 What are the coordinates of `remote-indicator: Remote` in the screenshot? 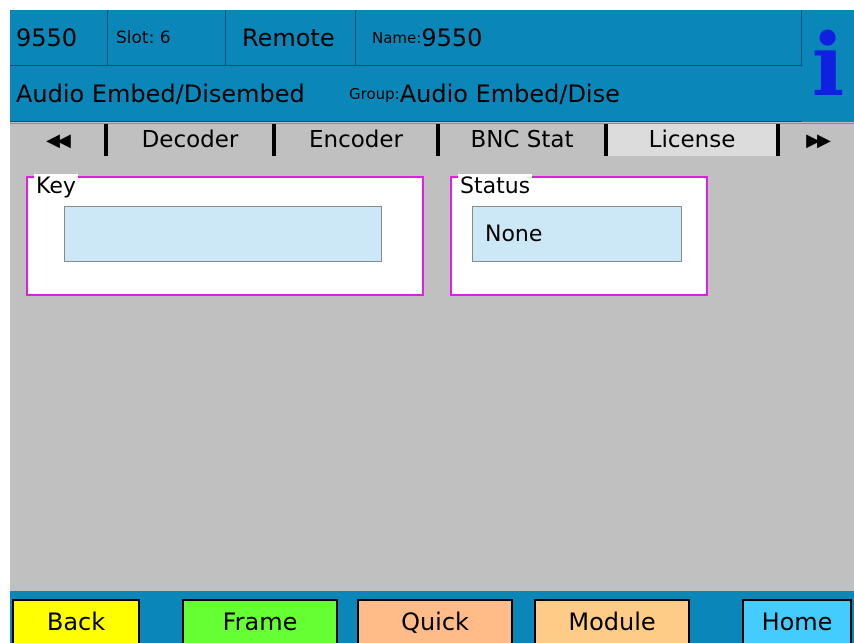 It's located at (291, 38).